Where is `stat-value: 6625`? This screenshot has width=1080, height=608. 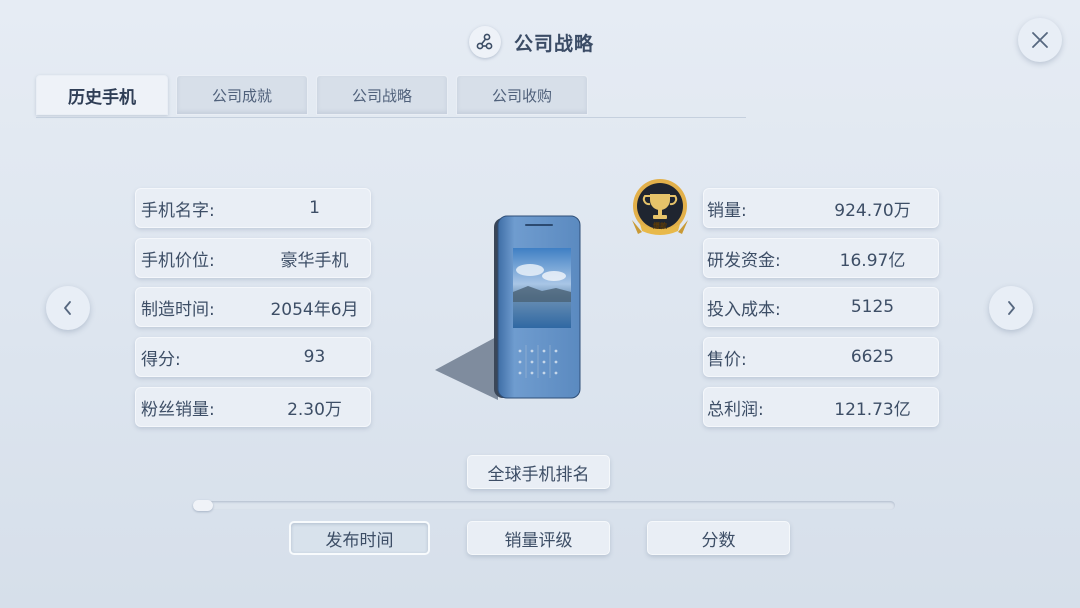
stat-value: 6625 is located at coordinates (872, 357).